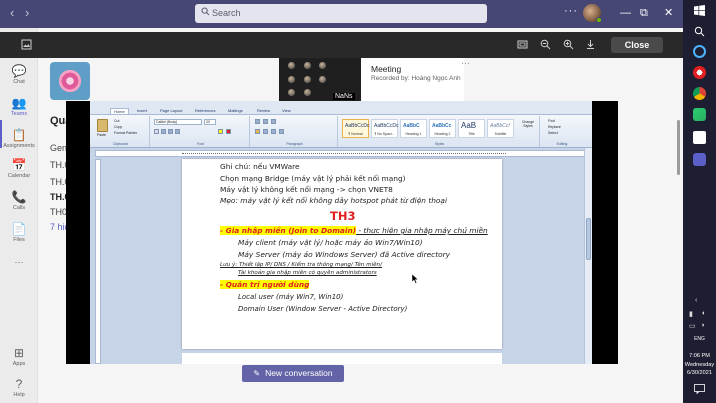  I want to click on flower-image, so click(70, 81).